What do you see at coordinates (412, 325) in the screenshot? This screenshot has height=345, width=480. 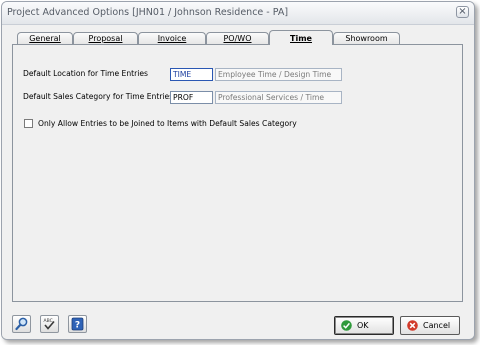 I see `cancel-icon` at bounding box center [412, 325].